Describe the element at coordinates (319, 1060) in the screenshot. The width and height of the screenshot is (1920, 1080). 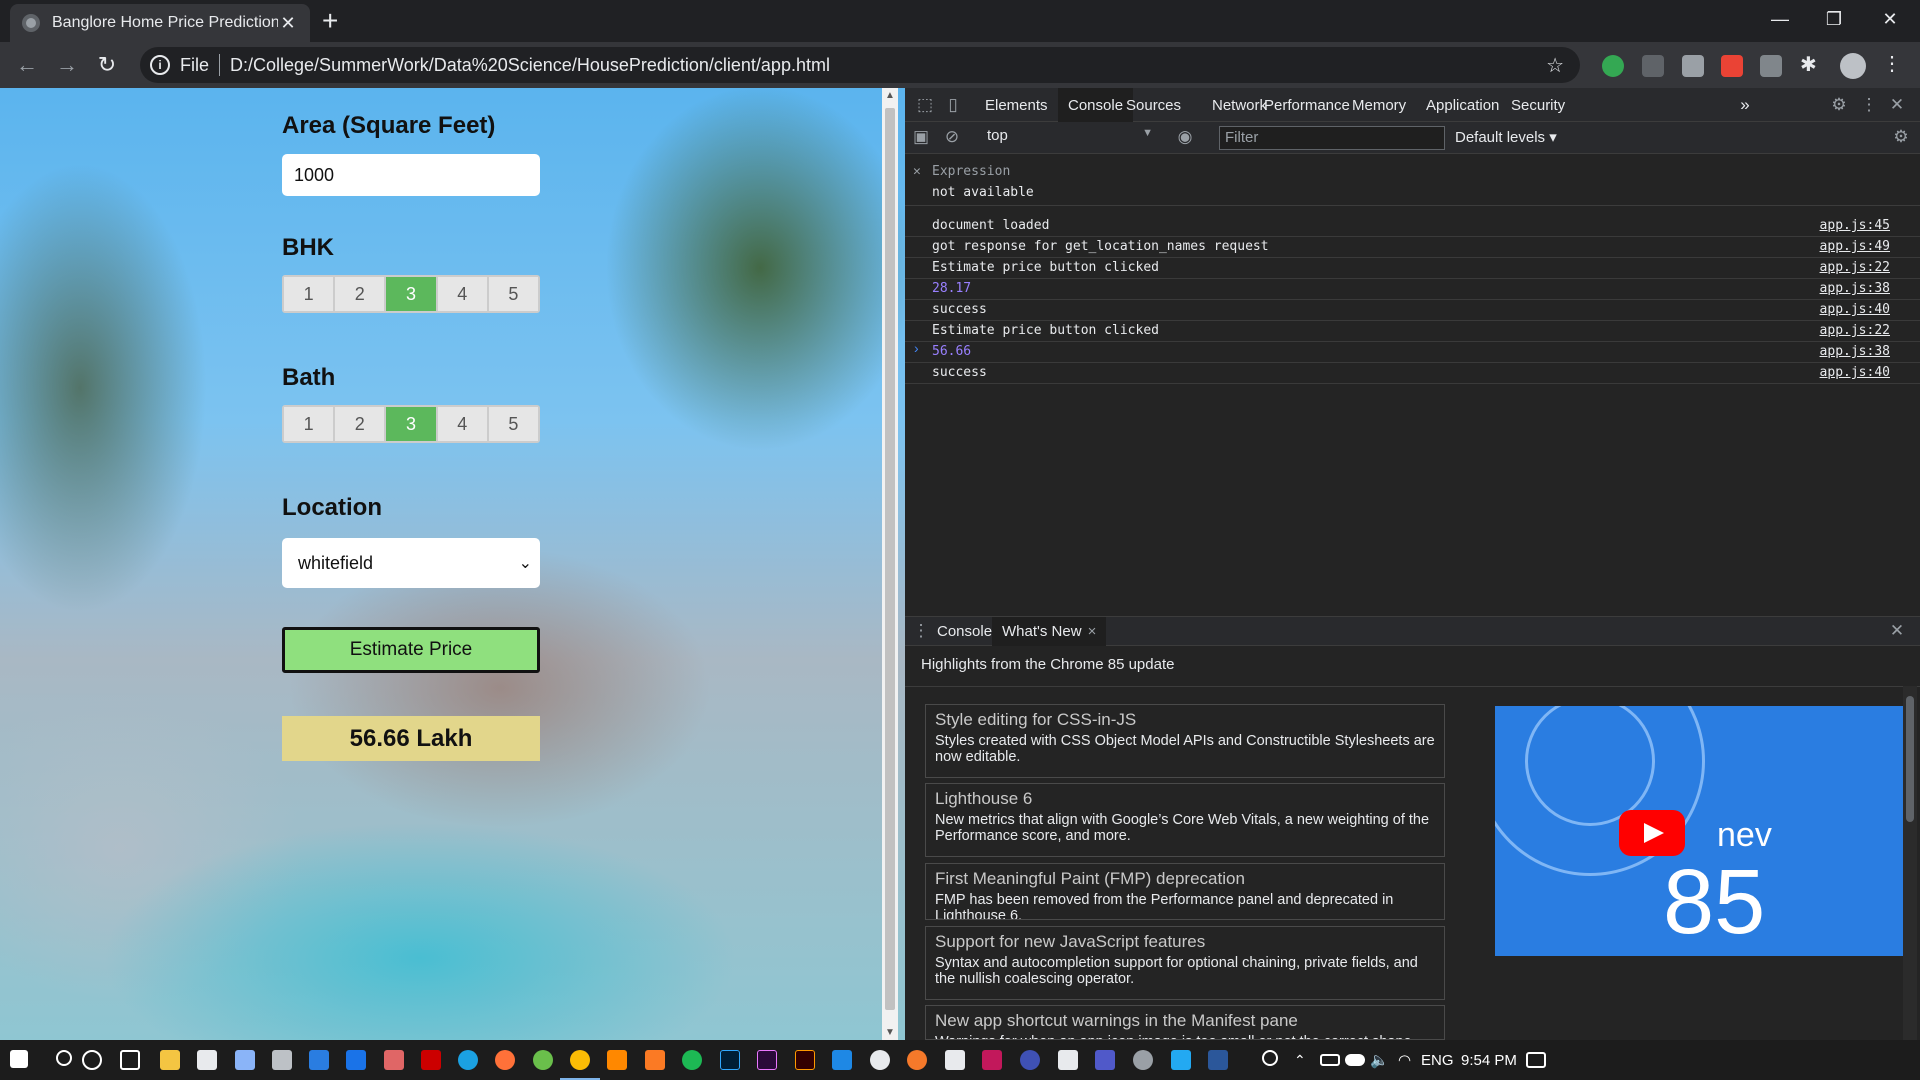
I see `todo-icon` at that location.